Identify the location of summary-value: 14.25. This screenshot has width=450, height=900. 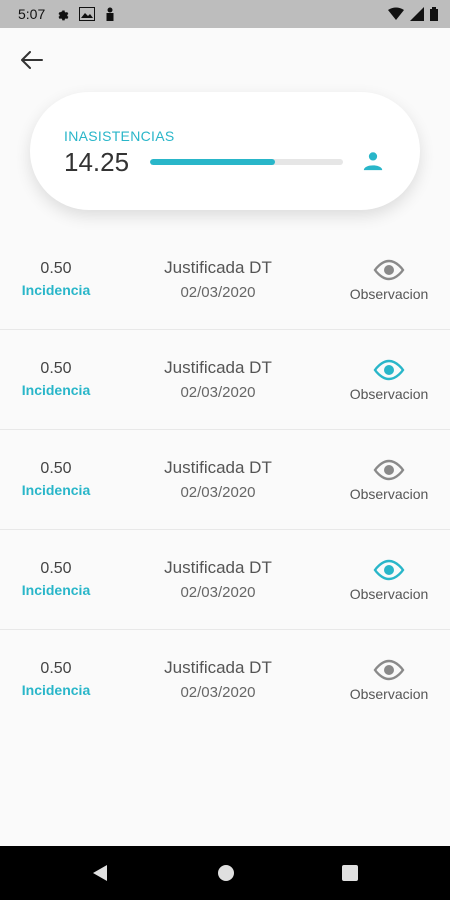
(97, 162).